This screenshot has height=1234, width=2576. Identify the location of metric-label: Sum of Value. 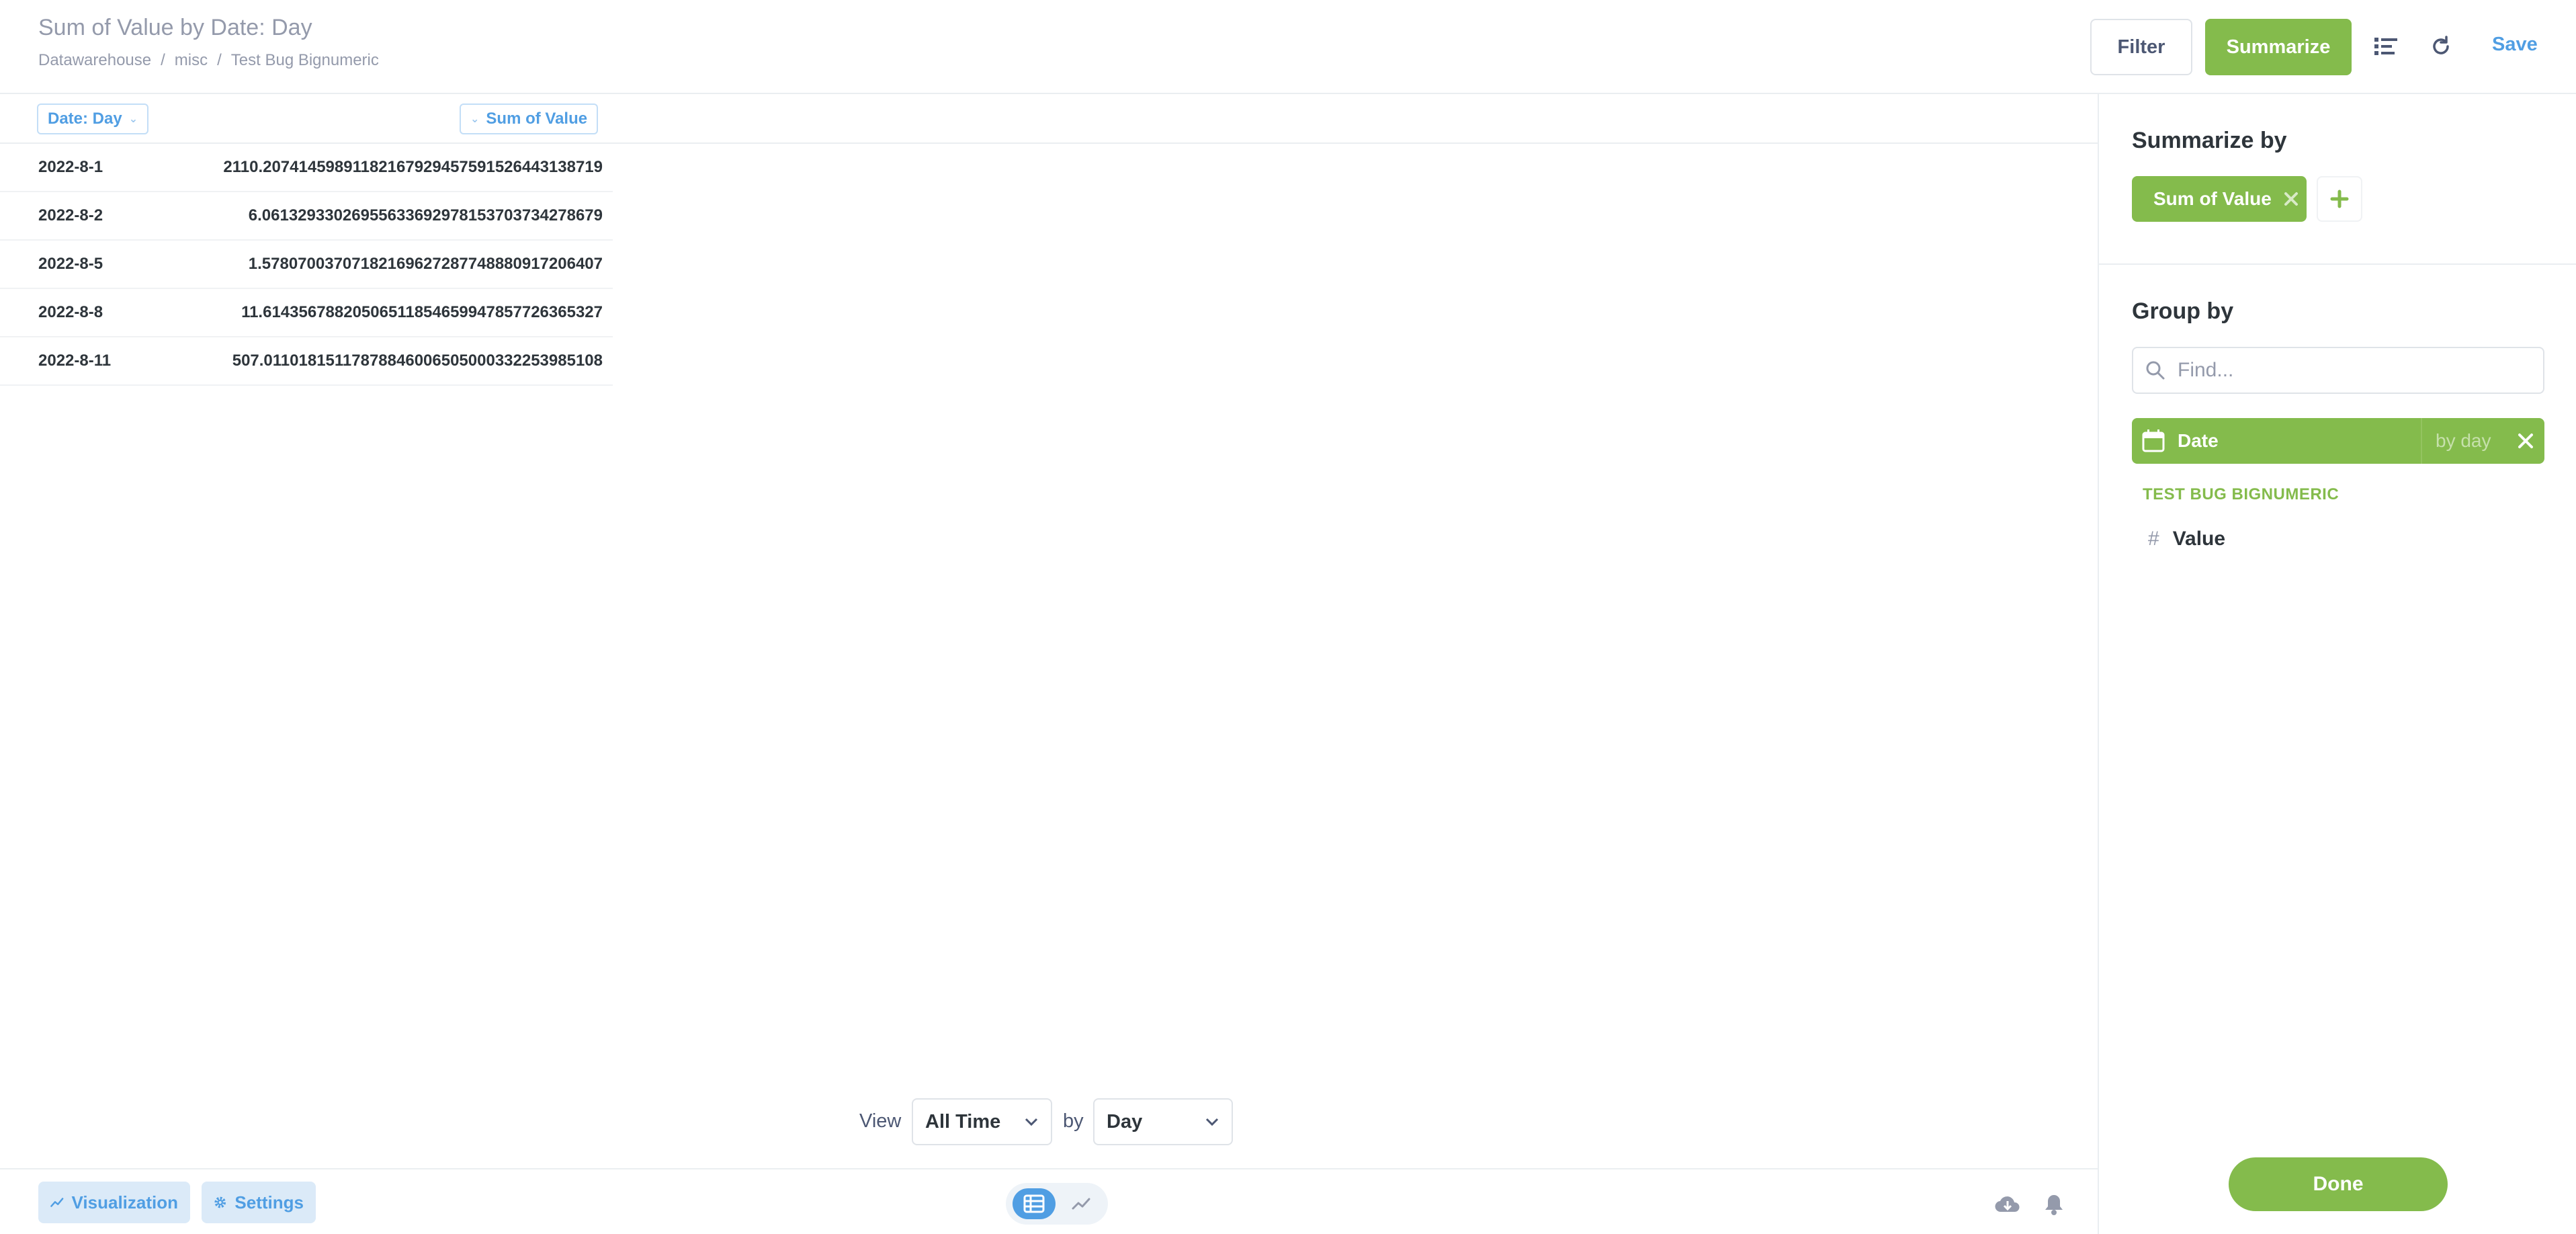
(2212, 198).